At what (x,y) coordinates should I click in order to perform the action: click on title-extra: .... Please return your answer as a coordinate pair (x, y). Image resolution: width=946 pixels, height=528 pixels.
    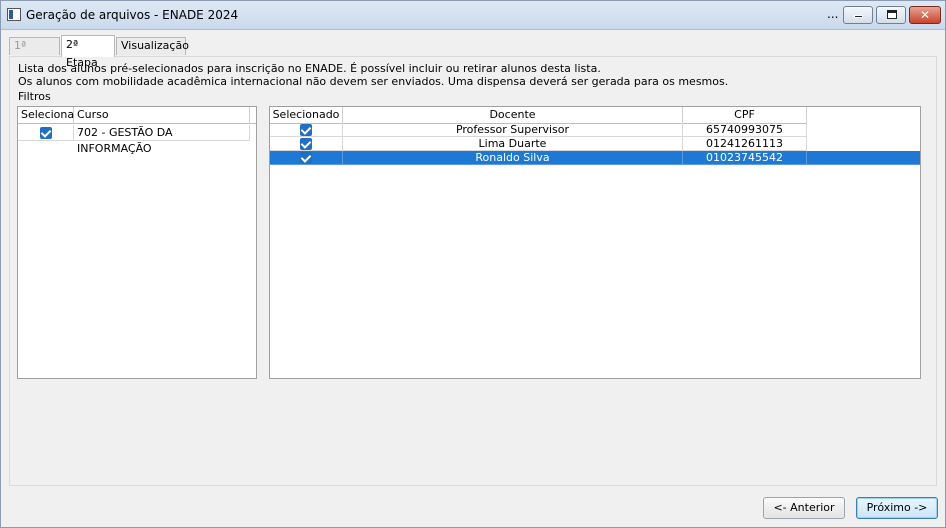
    Looking at the image, I should click on (833, 14).